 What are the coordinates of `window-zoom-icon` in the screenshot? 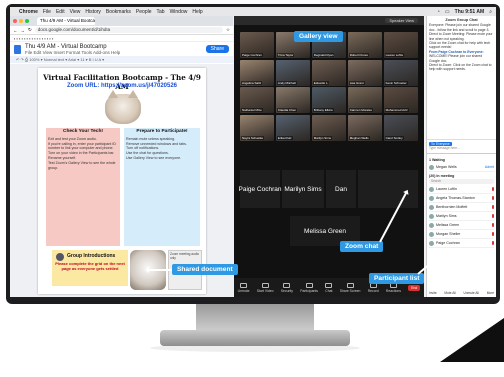 It's located at (27, 21).